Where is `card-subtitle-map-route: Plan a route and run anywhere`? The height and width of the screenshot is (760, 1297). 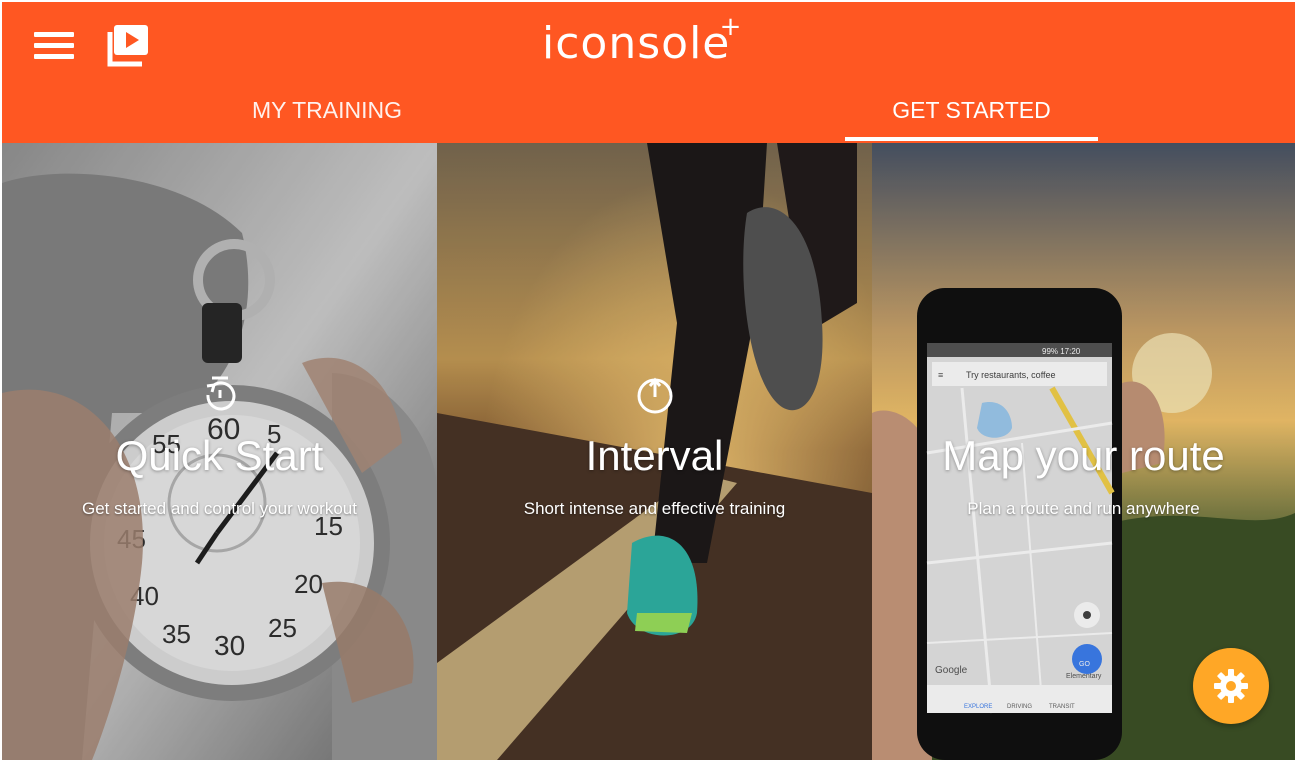 card-subtitle-map-route: Plan a route and run anywhere is located at coordinates (1083, 508).